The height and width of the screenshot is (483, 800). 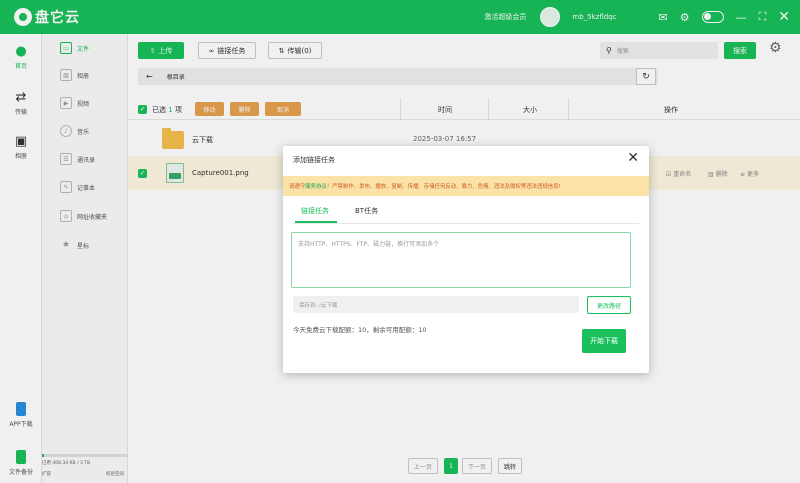 I want to click on link-textarea: 支持HTTP、HTTPS、FTP、磁力链，换行可添加多个, so click(x=461, y=260).